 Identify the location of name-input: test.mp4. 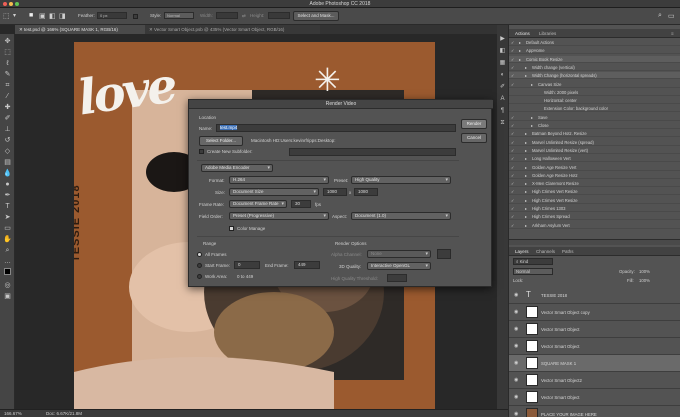
(336, 128).